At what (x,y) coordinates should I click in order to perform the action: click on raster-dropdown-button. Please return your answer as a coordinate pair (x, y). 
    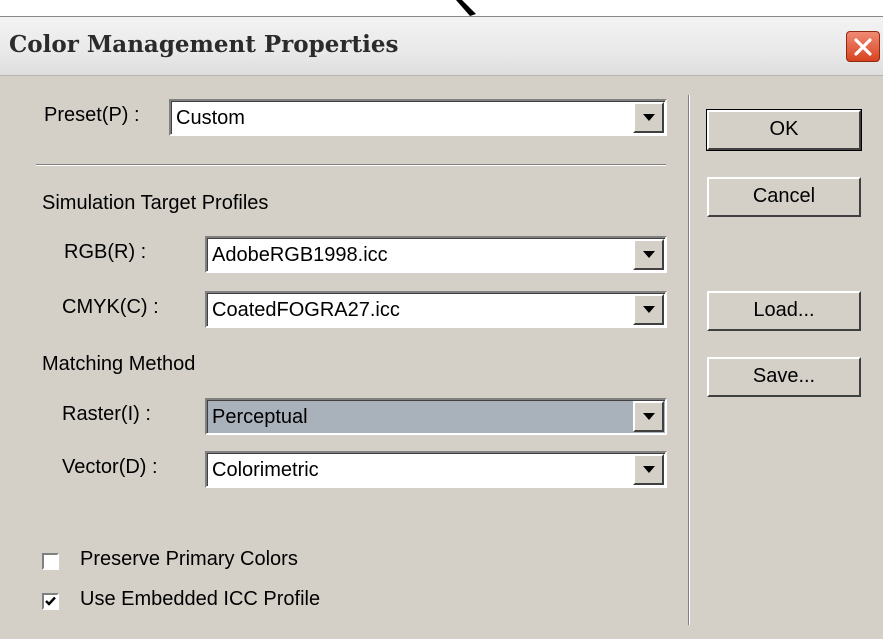
    Looking at the image, I should click on (648, 416).